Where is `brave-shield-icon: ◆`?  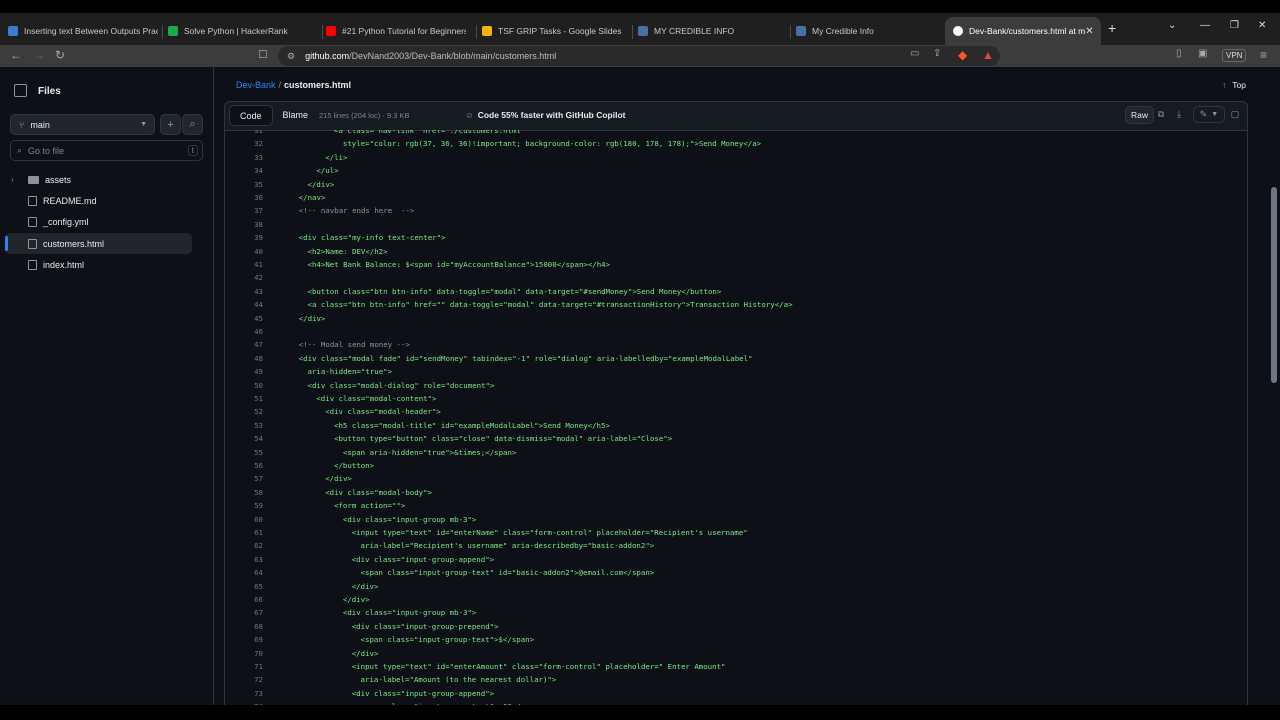 brave-shield-icon: ◆ is located at coordinates (962, 55).